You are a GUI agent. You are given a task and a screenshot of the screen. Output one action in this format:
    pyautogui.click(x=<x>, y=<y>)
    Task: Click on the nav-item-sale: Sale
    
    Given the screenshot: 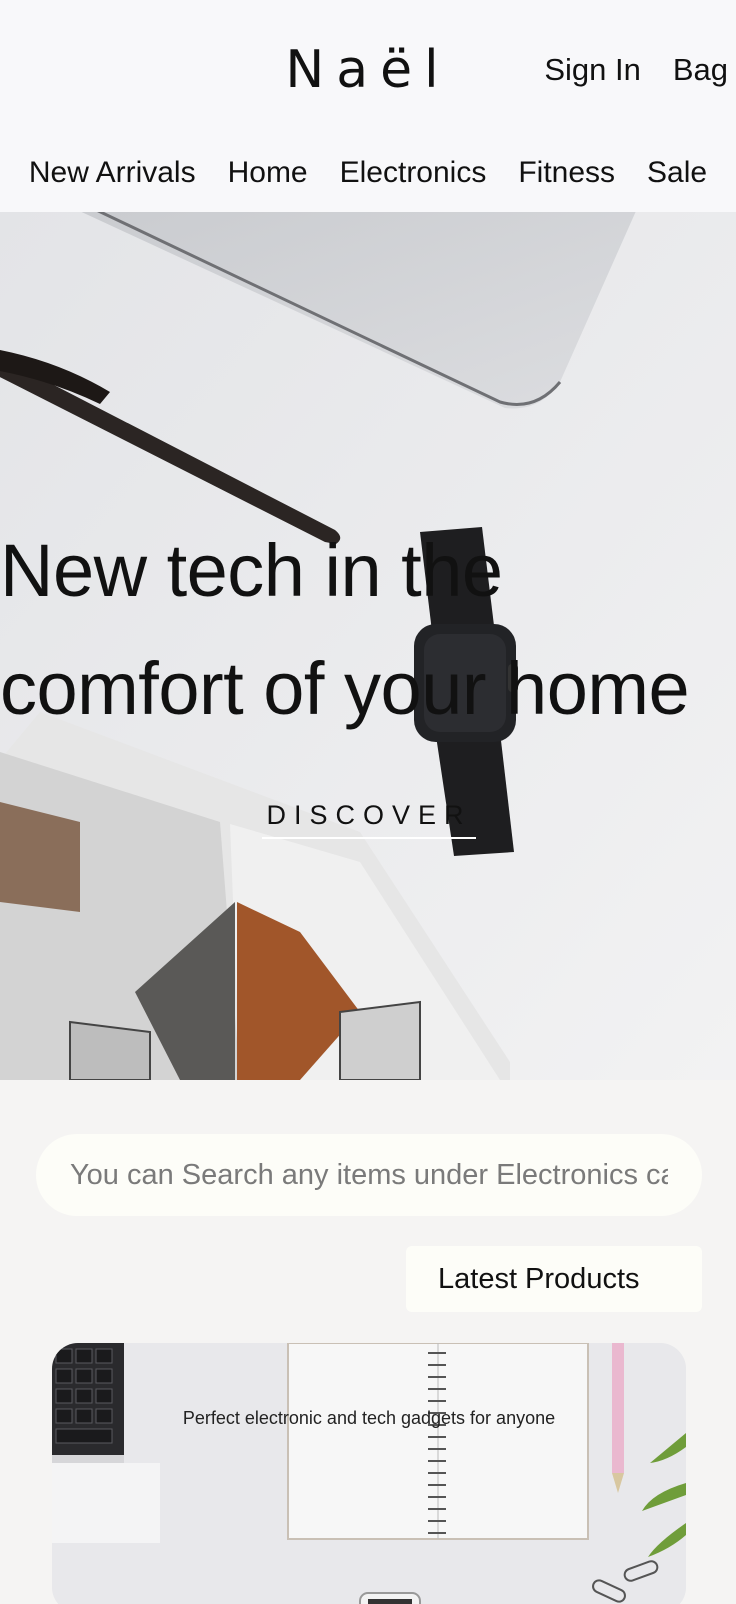 What is the action you would take?
    pyautogui.click(x=677, y=173)
    